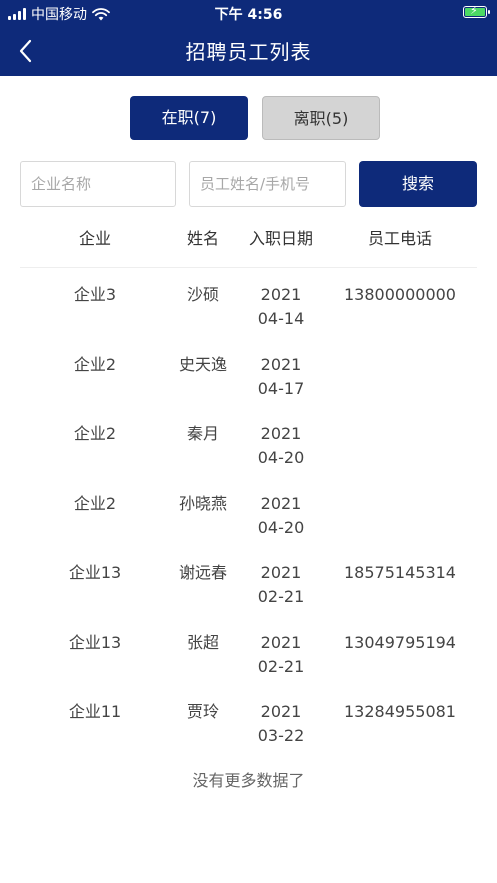  Describe the element at coordinates (248, 780) in the screenshot. I see `no-more-data-label: 没有更多数据了` at that location.